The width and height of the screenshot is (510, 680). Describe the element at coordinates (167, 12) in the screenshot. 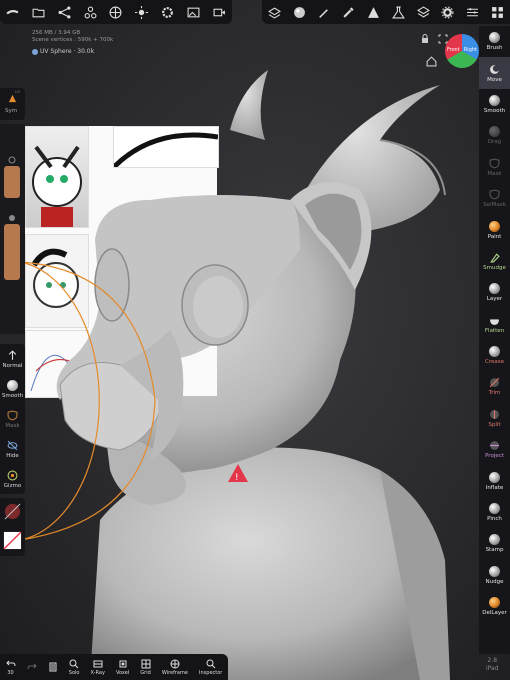

I see `settings-icon` at that location.